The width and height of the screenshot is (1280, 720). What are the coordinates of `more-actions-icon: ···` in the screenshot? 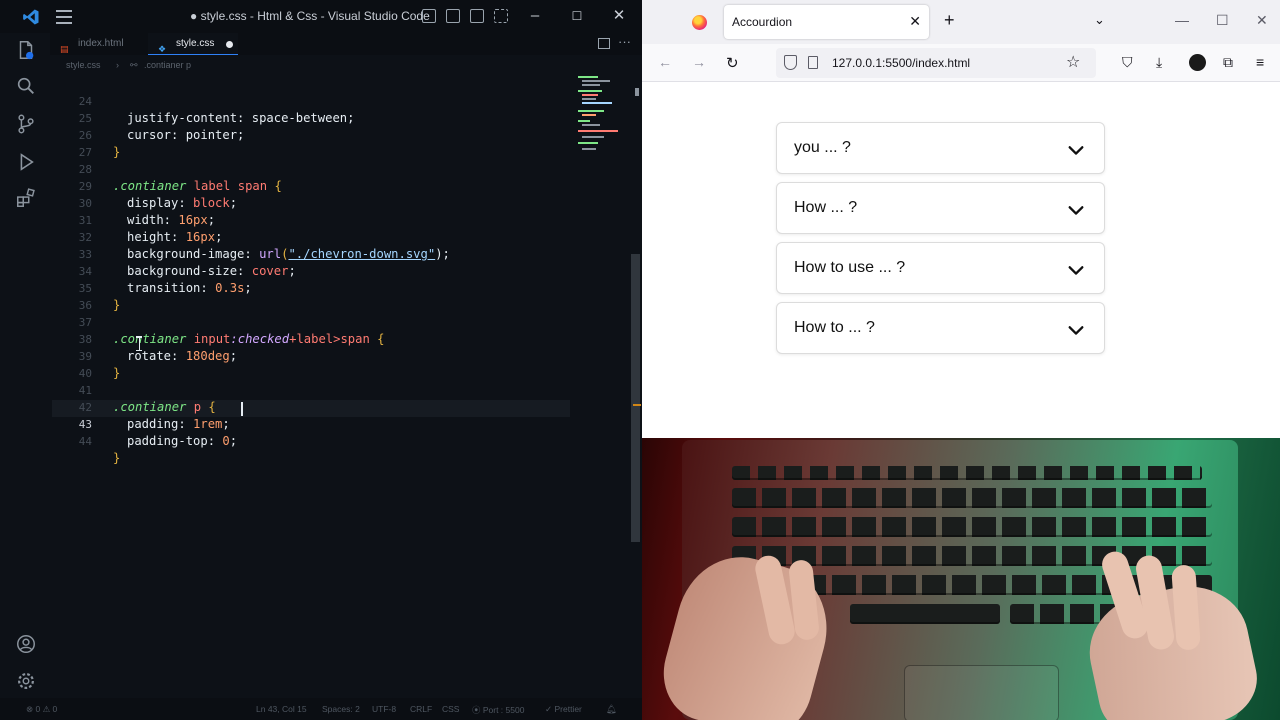 It's located at (624, 41).